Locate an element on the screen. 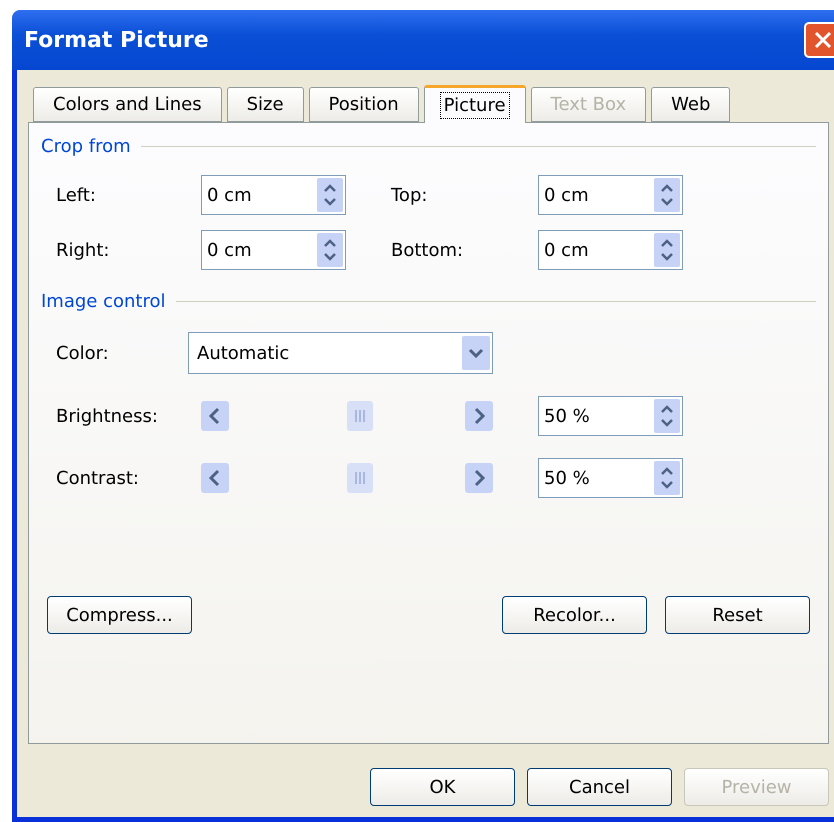 This screenshot has width=834, height=822. window-title: Format Picture is located at coordinates (116, 40).